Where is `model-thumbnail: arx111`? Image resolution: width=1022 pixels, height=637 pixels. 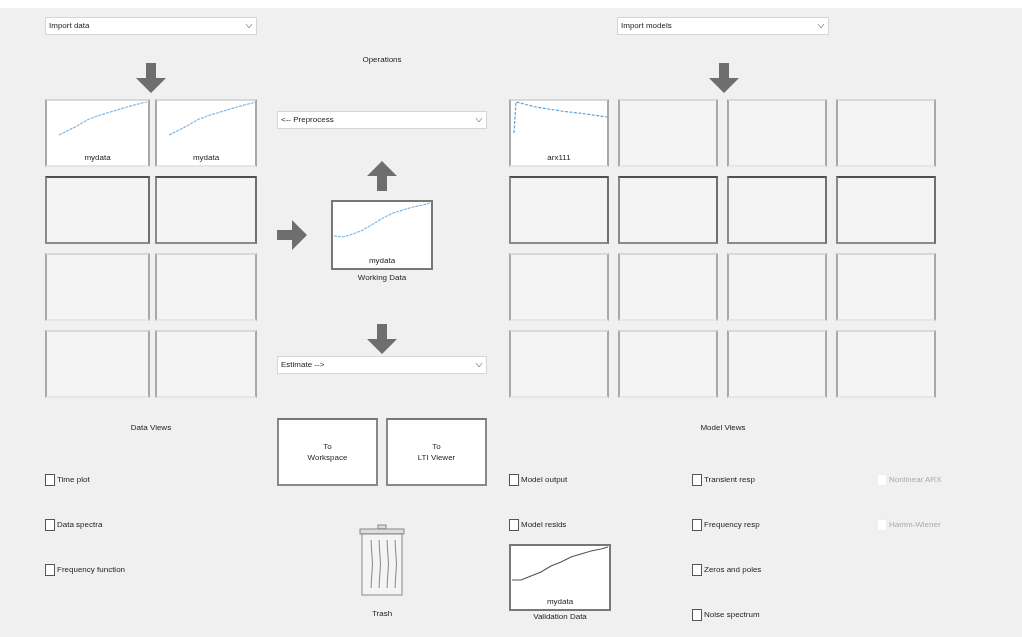 model-thumbnail: arx111 is located at coordinates (559, 133).